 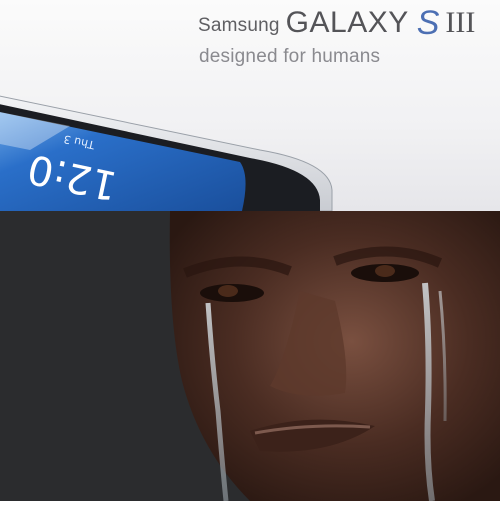 What do you see at coordinates (428, 23) in the screenshot?
I see `brand-model-mark: S` at bounding box center [428, 23].